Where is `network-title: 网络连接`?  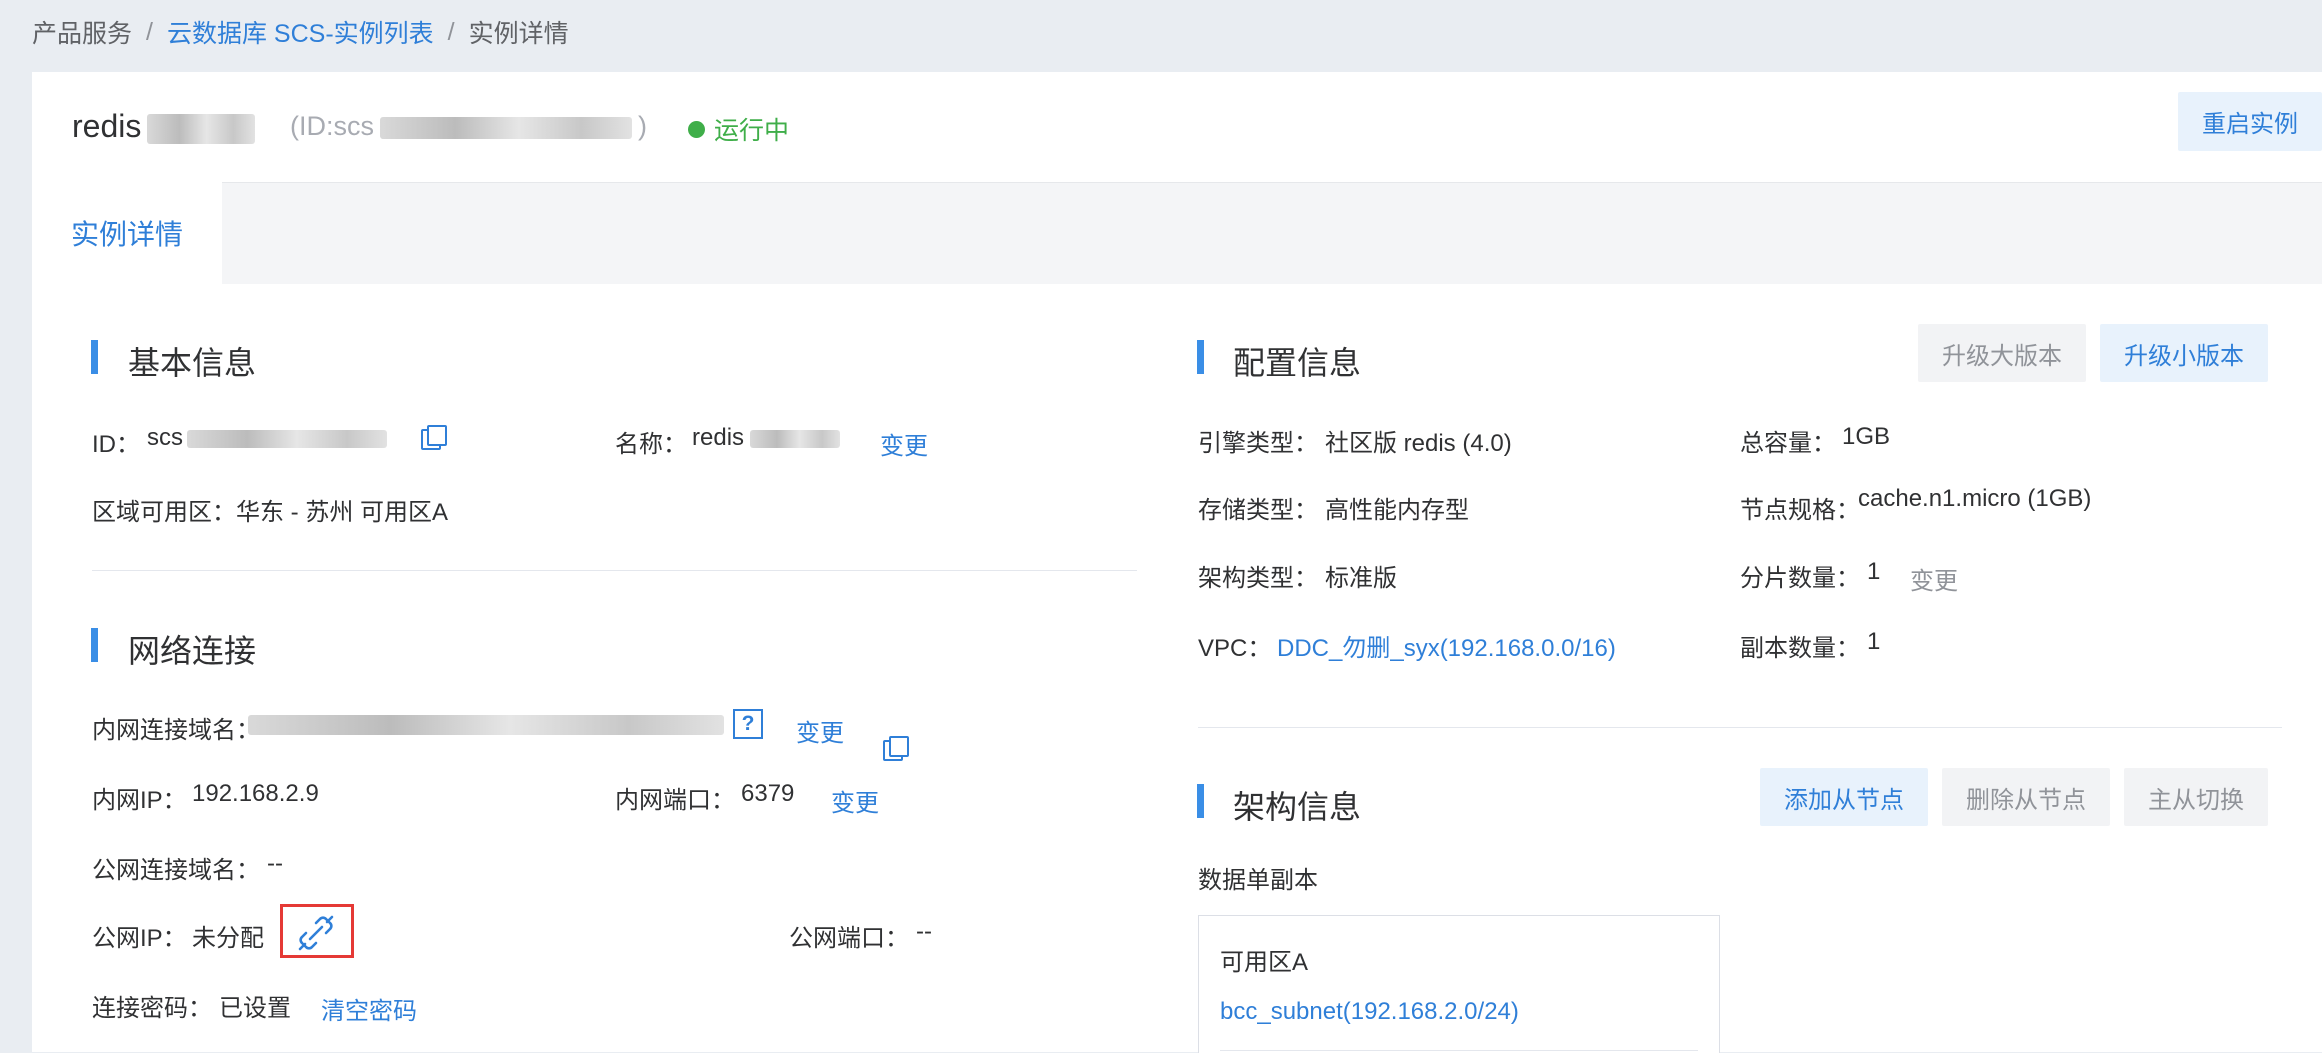
network-title: 网络连接 is located at coordinates (192, 651).